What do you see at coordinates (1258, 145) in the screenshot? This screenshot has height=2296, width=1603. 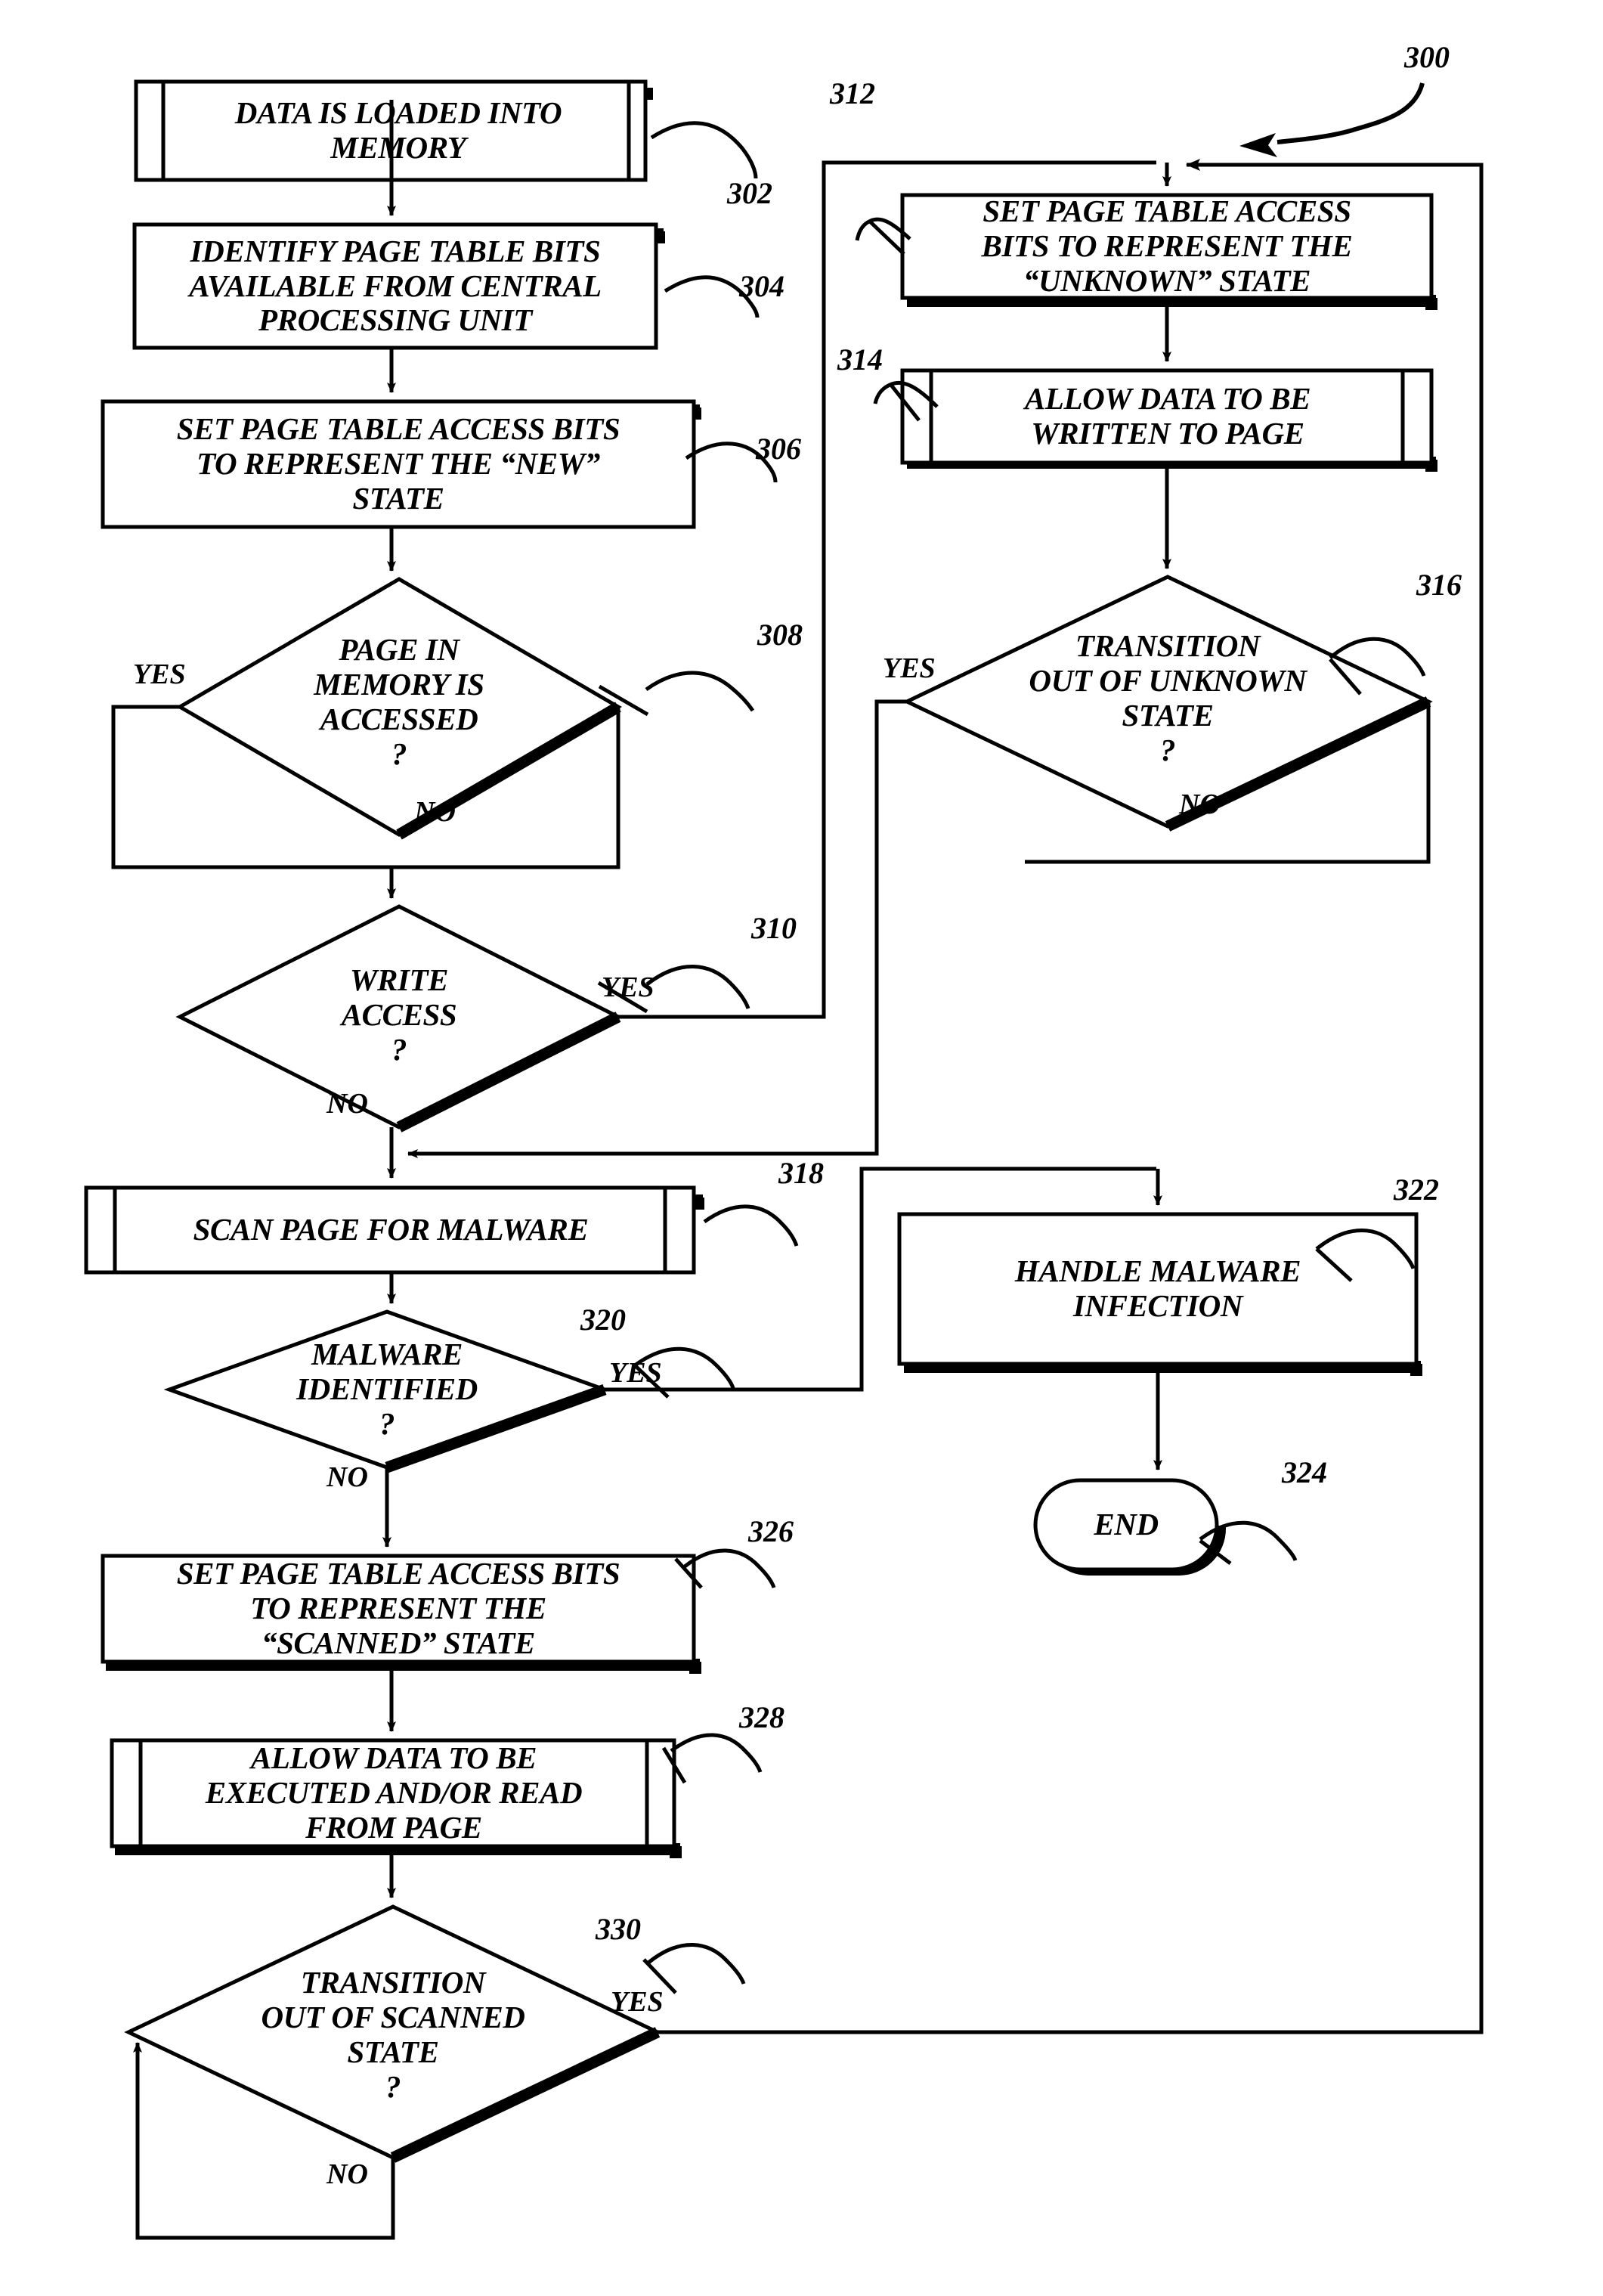 I see `figure-lead-arrowhead` at bounding box center [1258, 145].